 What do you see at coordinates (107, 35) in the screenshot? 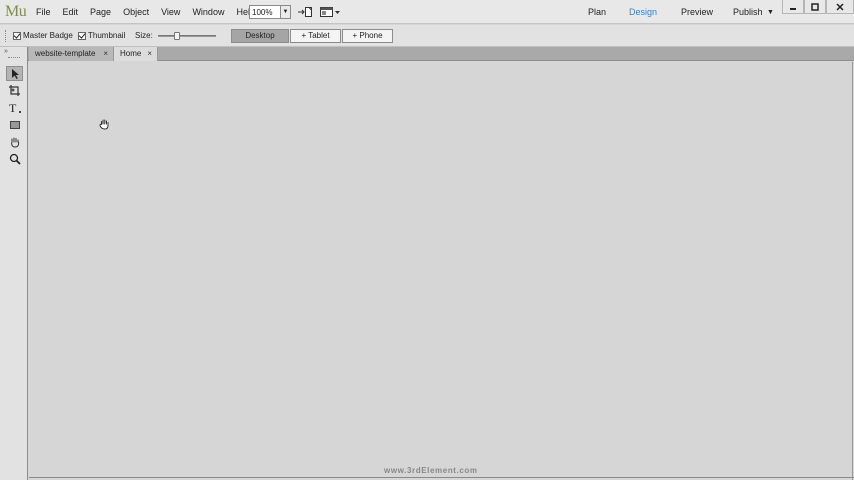
I see `thumbnail-label: Thumbnail` at bounding box center [107, 35].